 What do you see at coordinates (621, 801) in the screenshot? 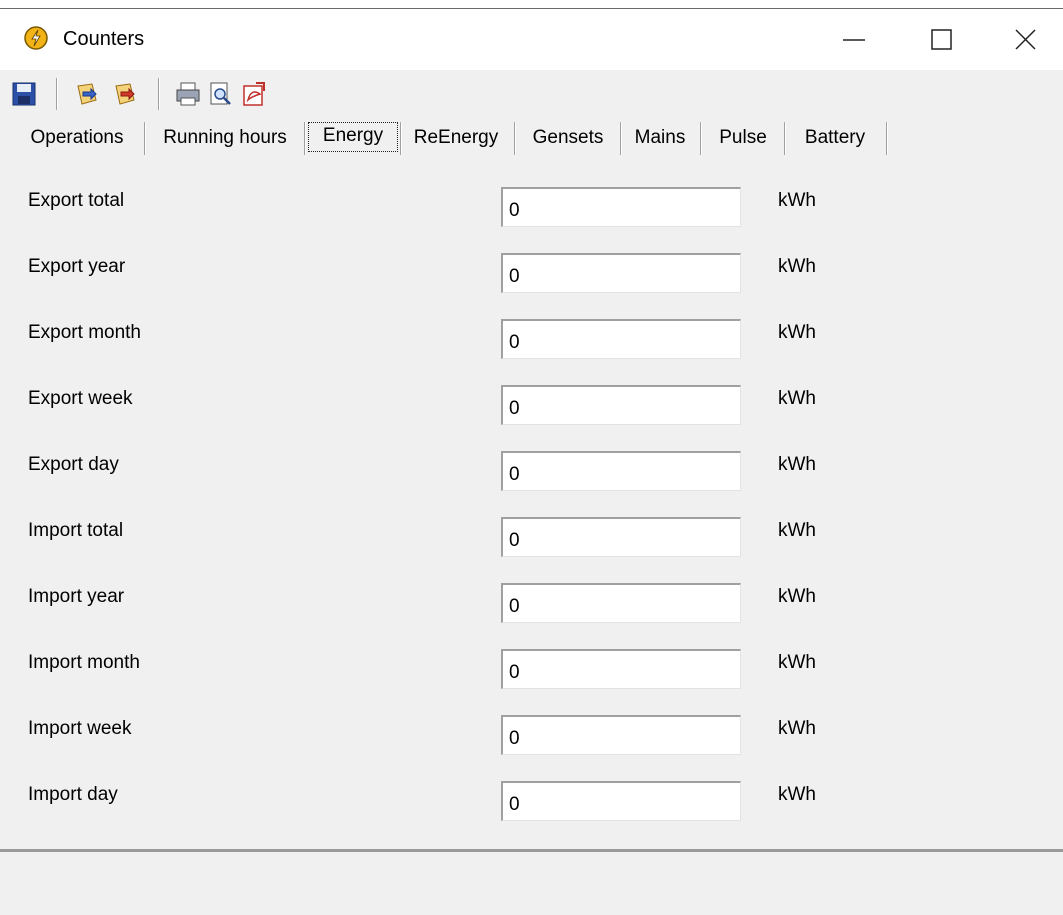
I see `import-day-field: 0` at bounding box center [621, 801].